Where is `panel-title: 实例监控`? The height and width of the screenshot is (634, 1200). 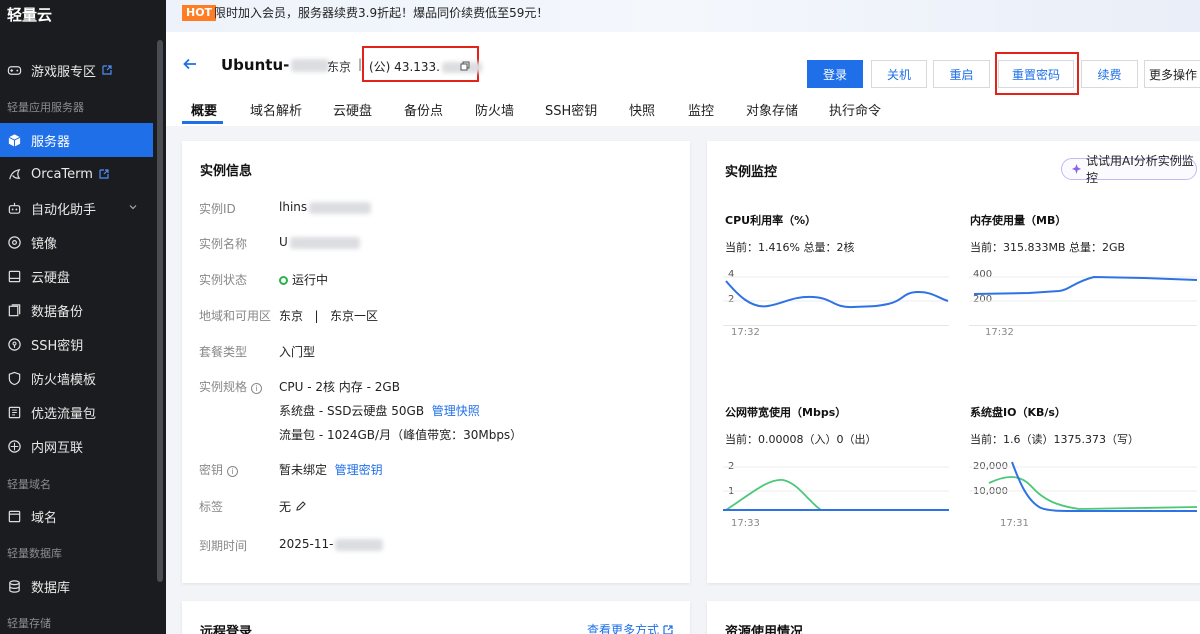
panel-title: 实例监控 is located at coordinates (751, 172).